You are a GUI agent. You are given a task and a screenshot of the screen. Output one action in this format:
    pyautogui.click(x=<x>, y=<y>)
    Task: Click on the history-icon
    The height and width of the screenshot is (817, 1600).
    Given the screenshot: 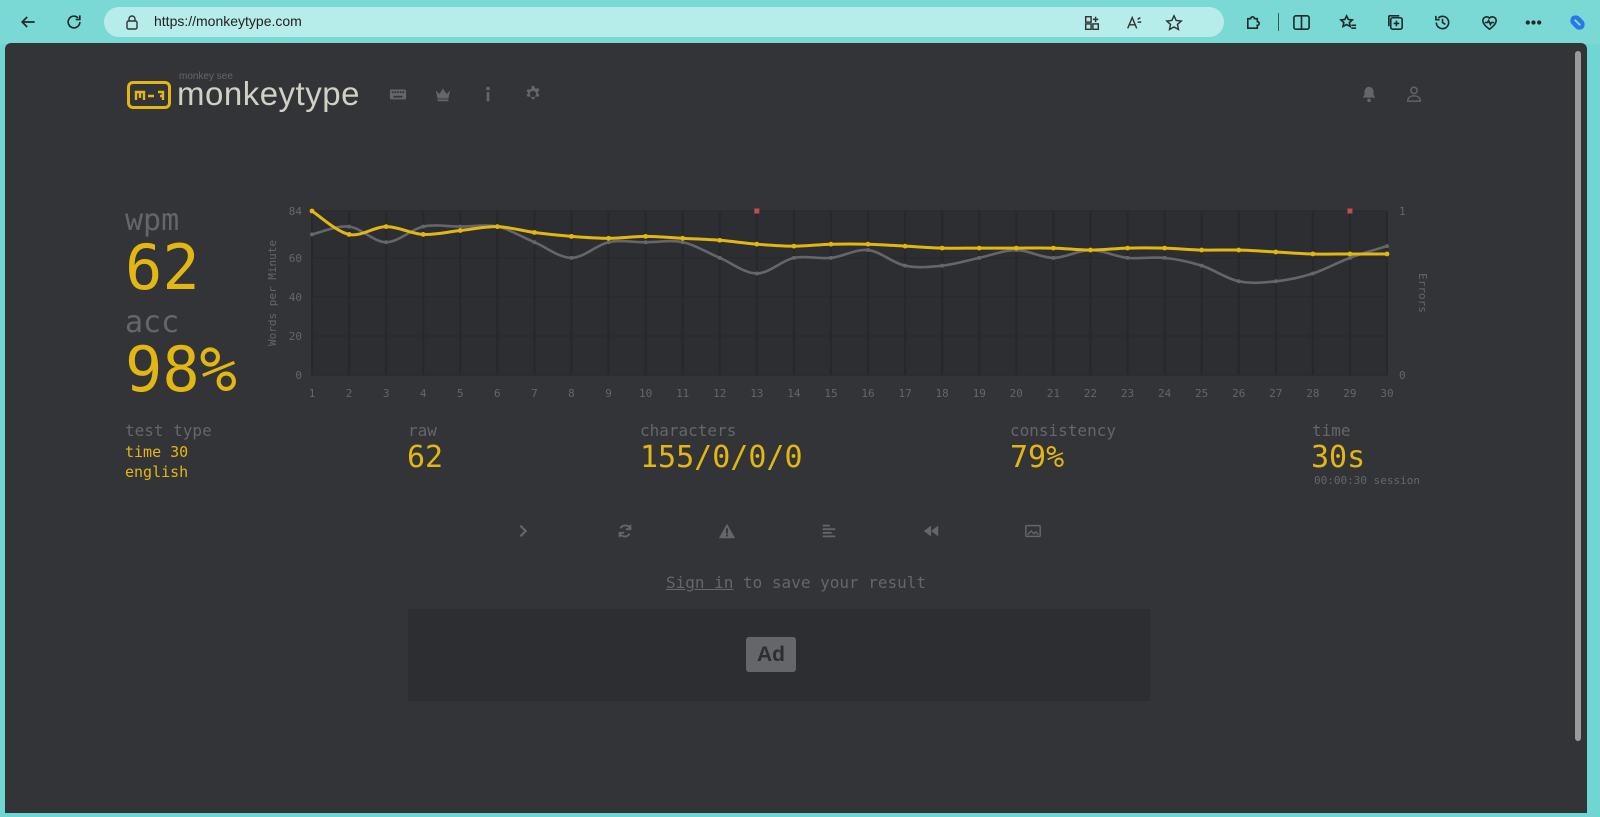 What is the action you would take?
    pyautogui.click(x=1441, y=22)
    